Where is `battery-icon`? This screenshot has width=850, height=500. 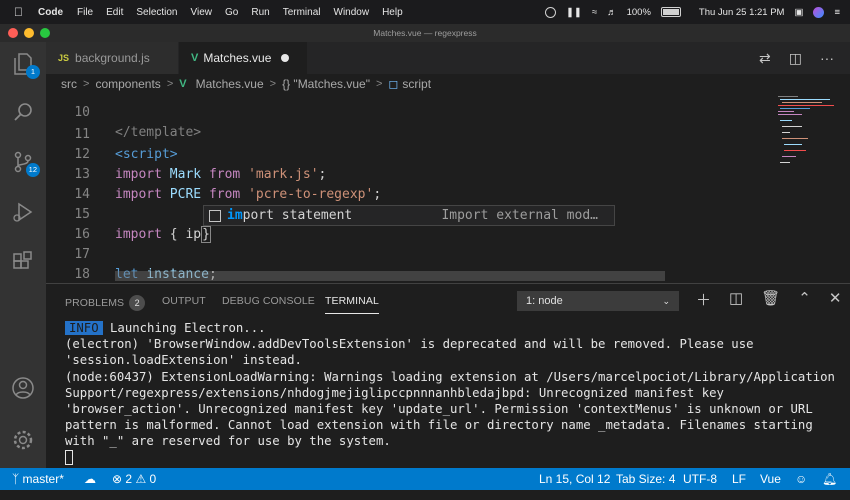
battery-icon is located at coordinates (670, 12).